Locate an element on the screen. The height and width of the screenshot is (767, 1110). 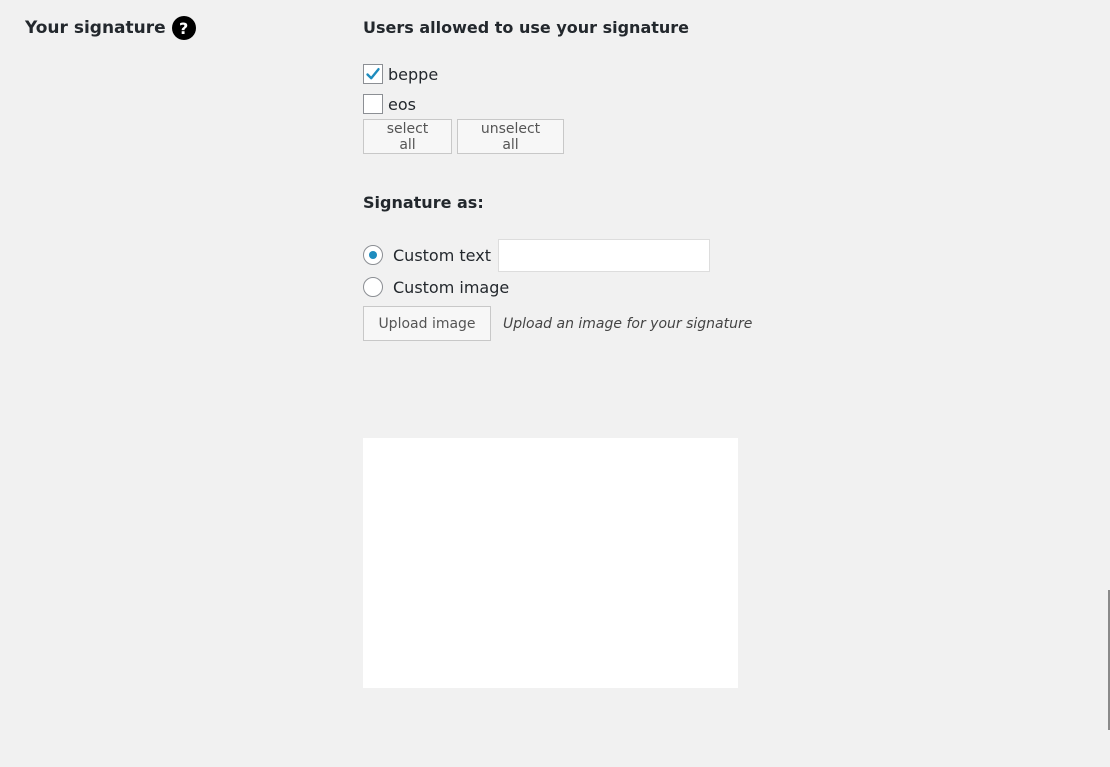
signature-as-heading: Signature as: is located at coordinates (423, 202).